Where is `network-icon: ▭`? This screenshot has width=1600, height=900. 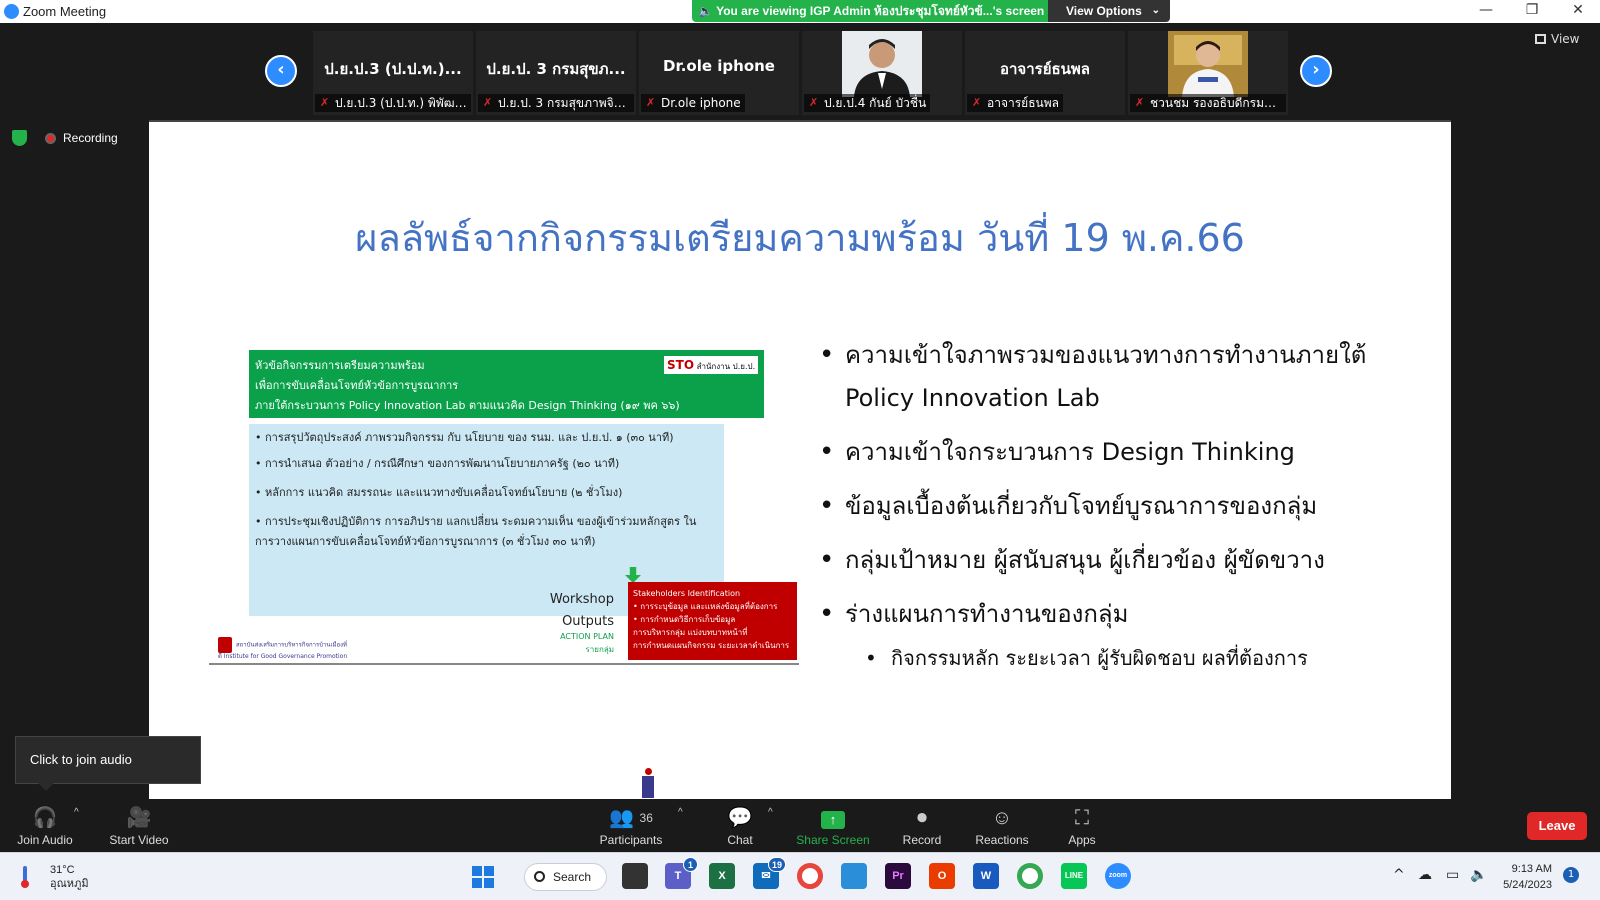
network-icon: ▭ is located at coordinates (1452, 875).